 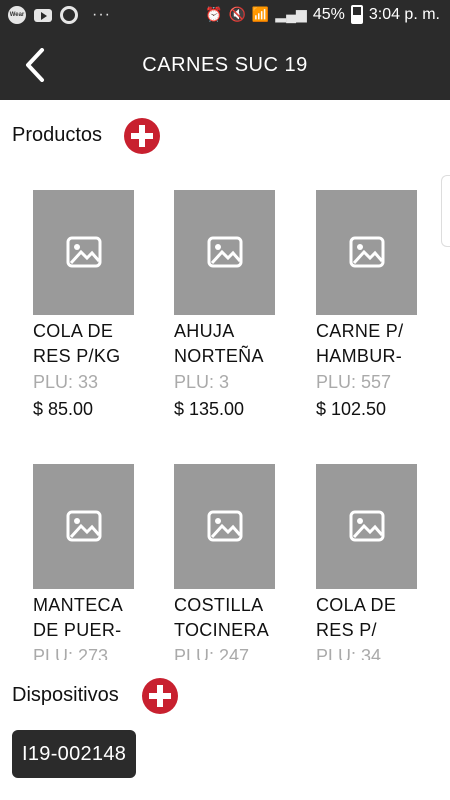 What do you see at coordinates (74, 754) in the screenshot?
I see `device-chip: I19-002148` at bounding box center [74, 754].